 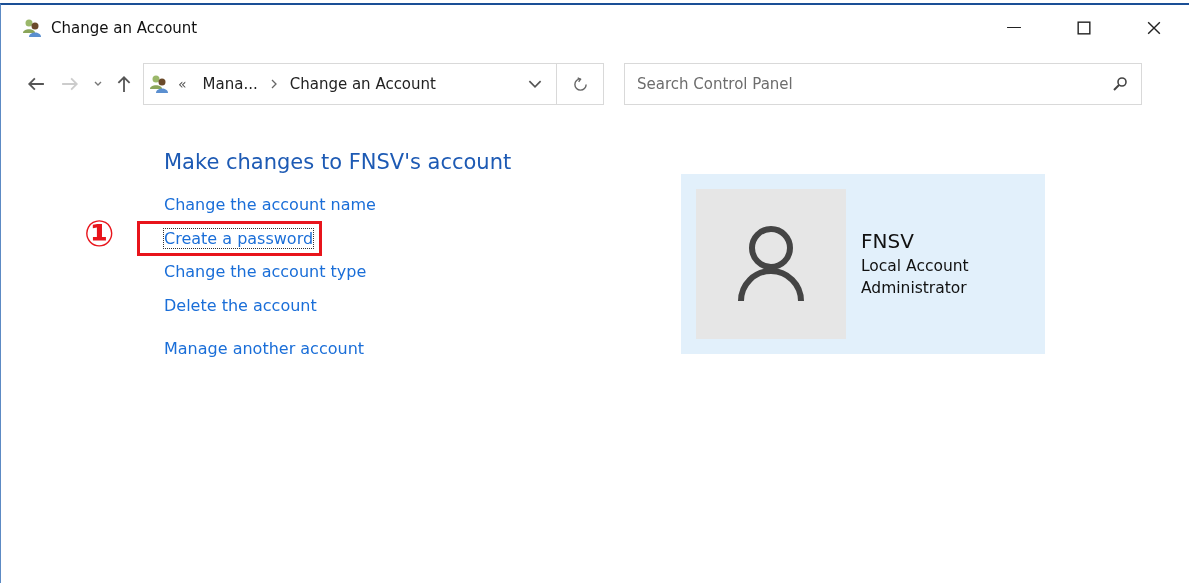 I want to click on chevron-down-icon, so click(x=535, y=84).